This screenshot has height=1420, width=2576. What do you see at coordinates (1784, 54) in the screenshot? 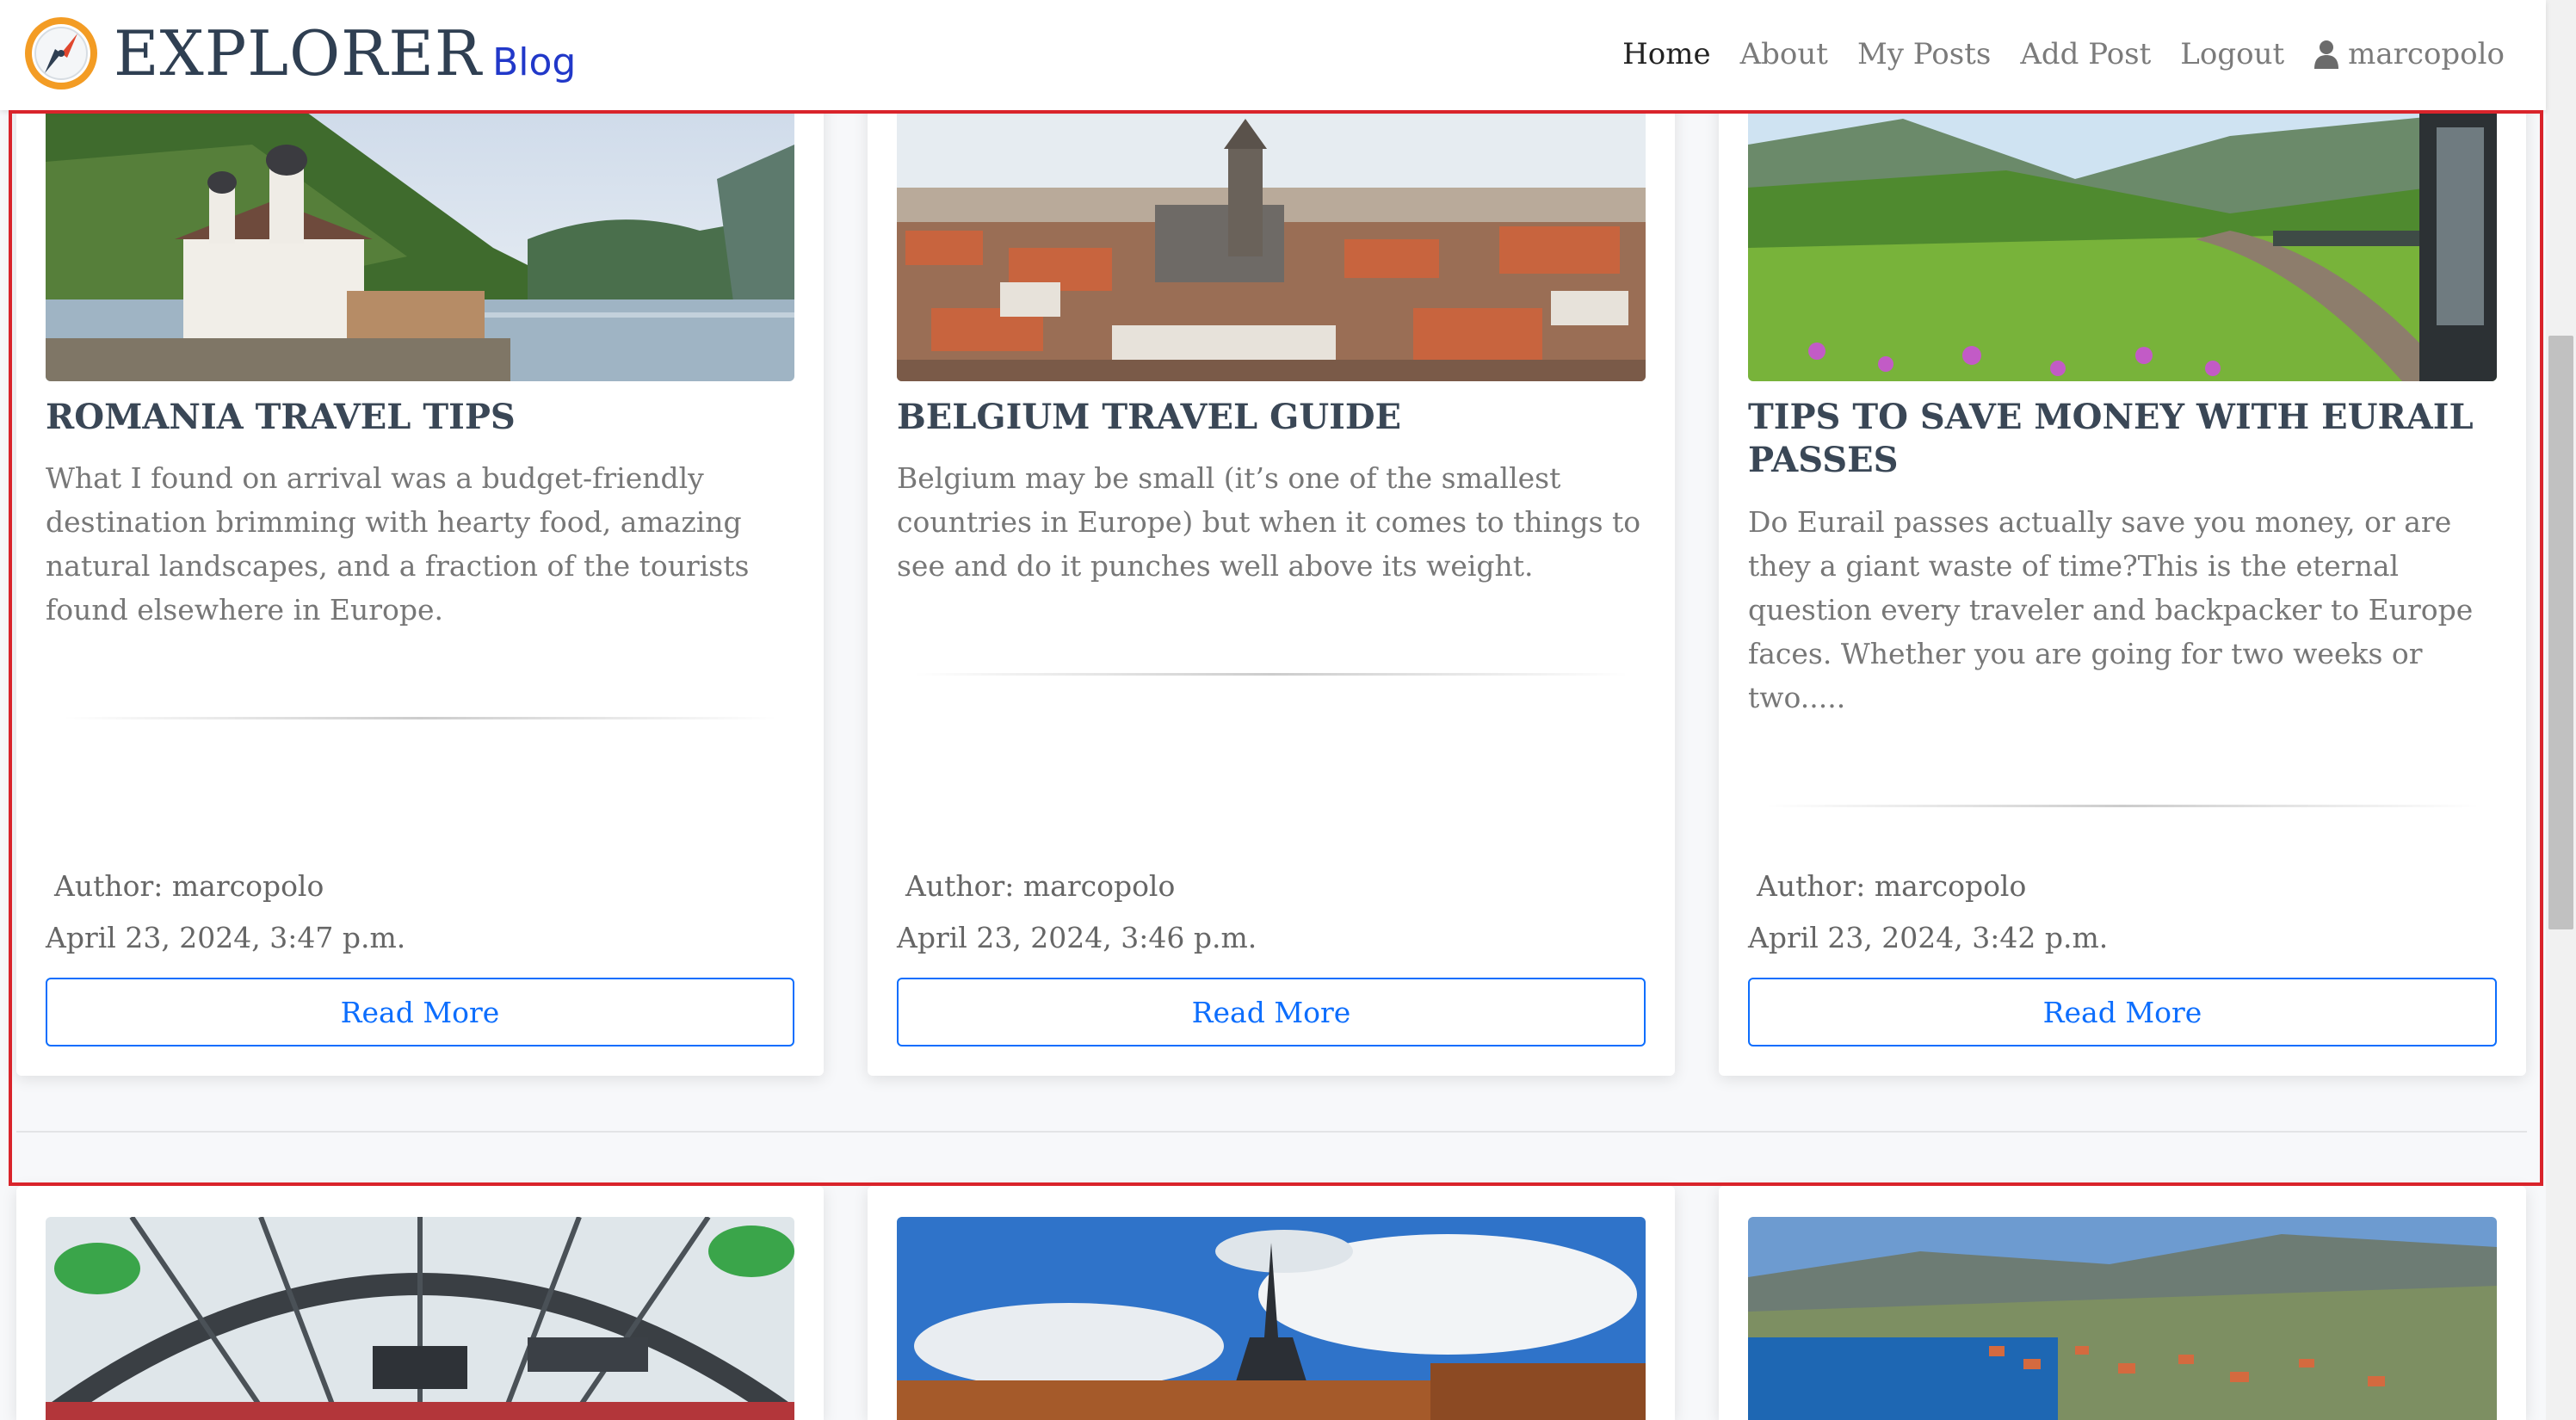
I see `nav-about: About` at bounding box center [1784, 54].